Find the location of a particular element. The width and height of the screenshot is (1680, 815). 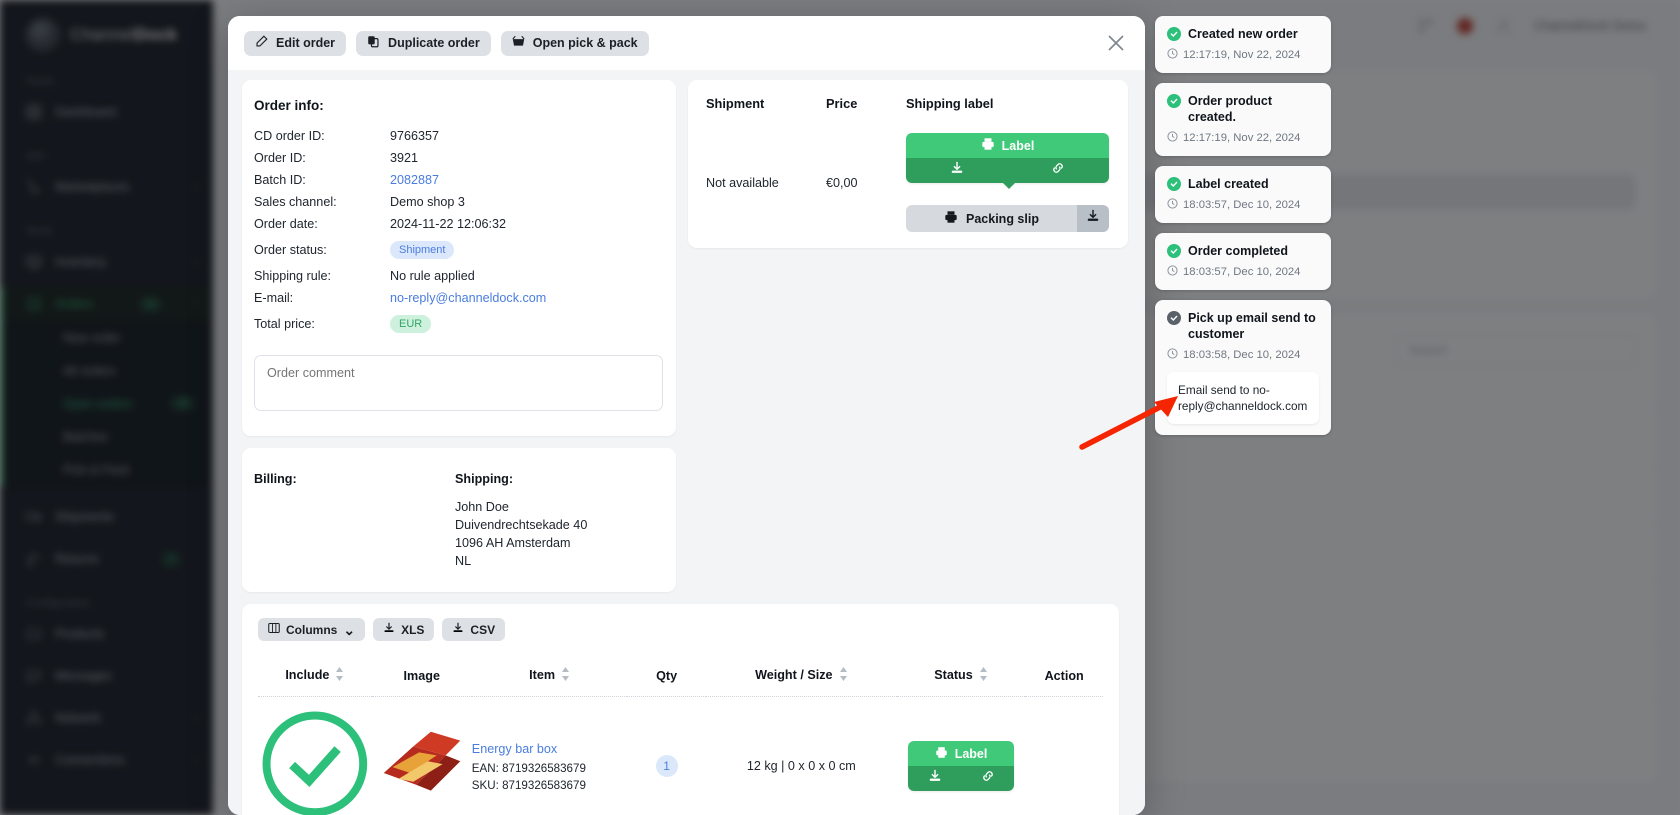

th-status: Status is located at coordinates (961, 678).